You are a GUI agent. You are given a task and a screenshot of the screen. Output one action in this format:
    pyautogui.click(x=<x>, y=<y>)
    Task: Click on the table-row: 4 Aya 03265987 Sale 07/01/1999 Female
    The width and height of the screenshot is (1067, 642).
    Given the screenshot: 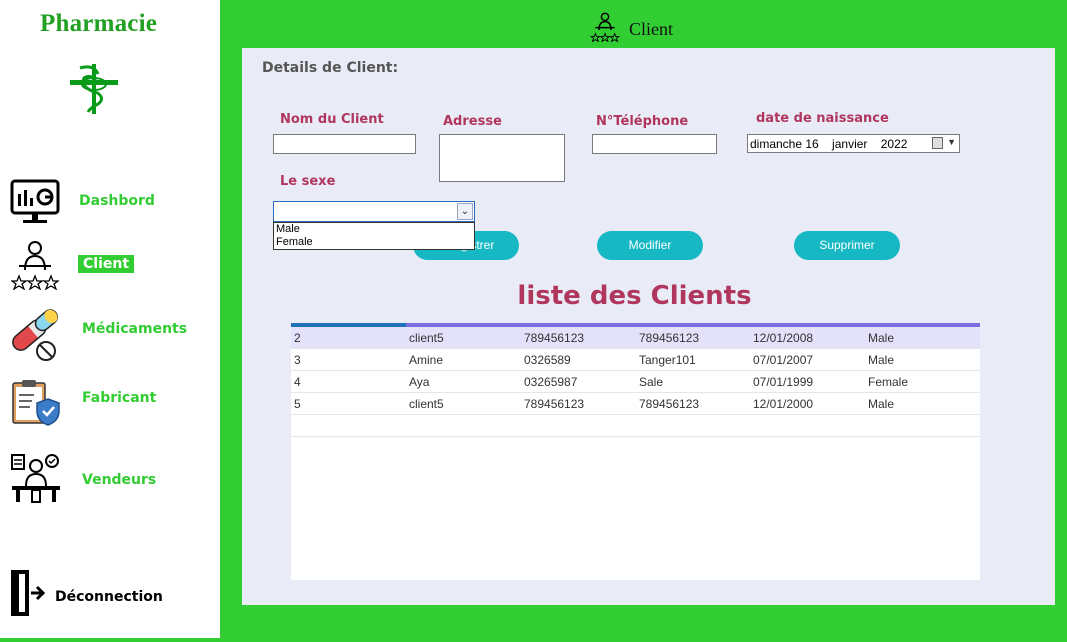 What is the action you would take?
    pyautogui.click(x=635, y=382)
    